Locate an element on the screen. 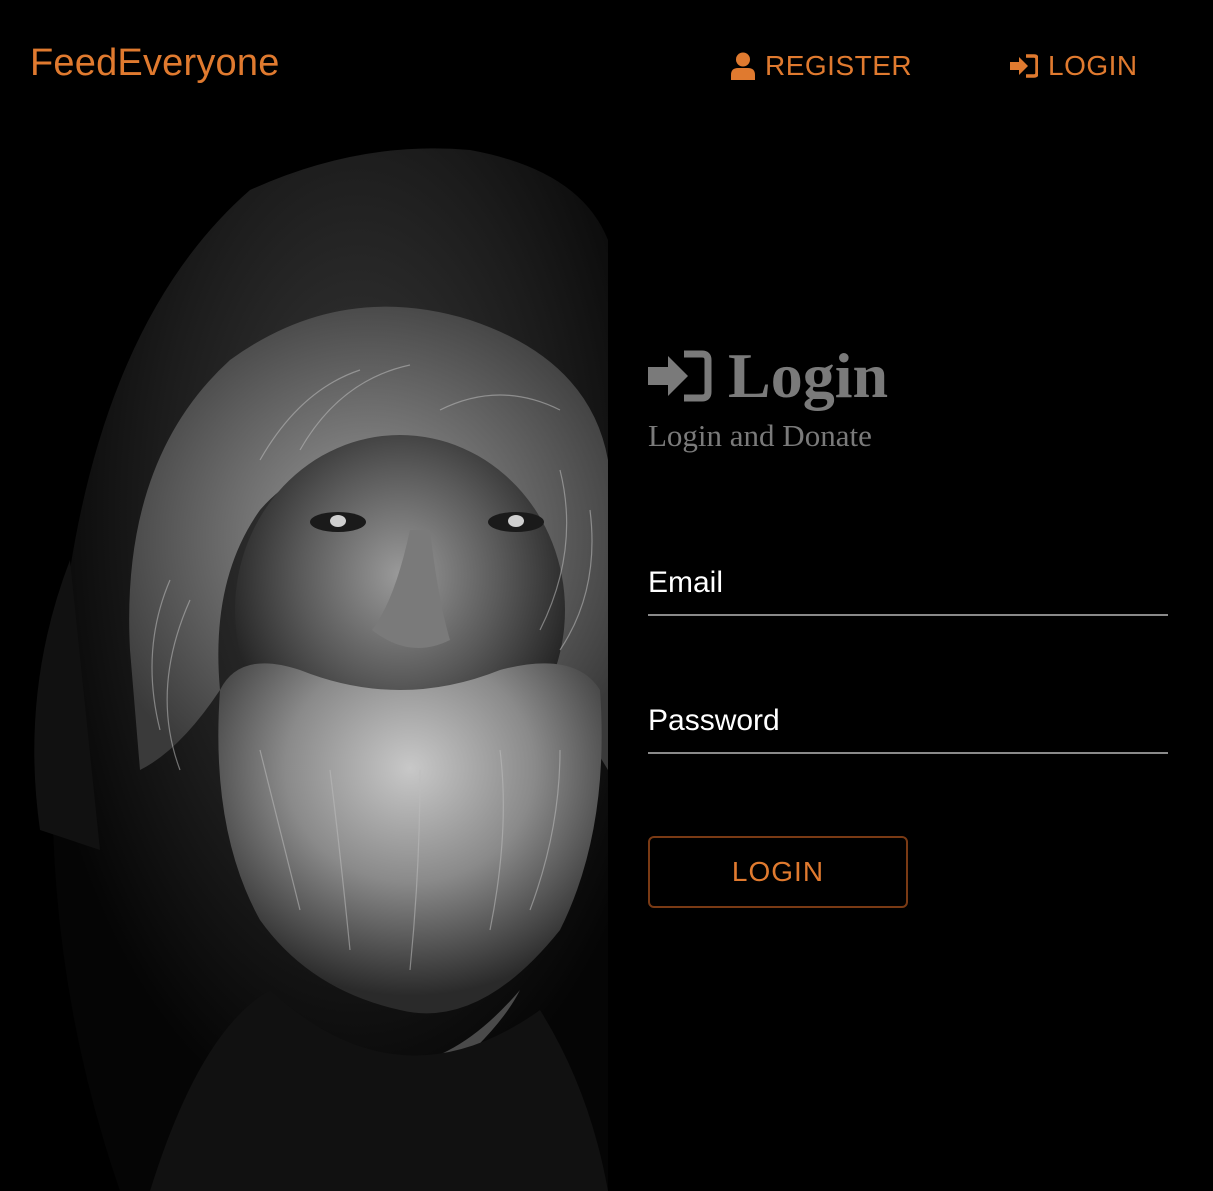 The image size is (1213, 1191). login-title: Login is located at coordinates (808, 375).